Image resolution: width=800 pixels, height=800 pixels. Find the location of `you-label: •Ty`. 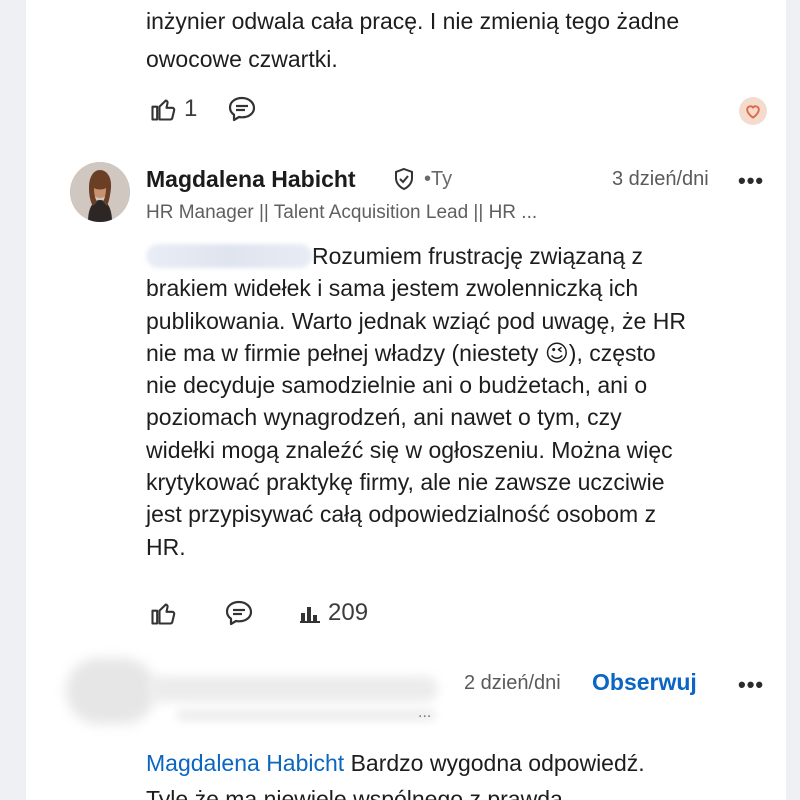

you-label: •Ty is located at coordinates (438, 179).